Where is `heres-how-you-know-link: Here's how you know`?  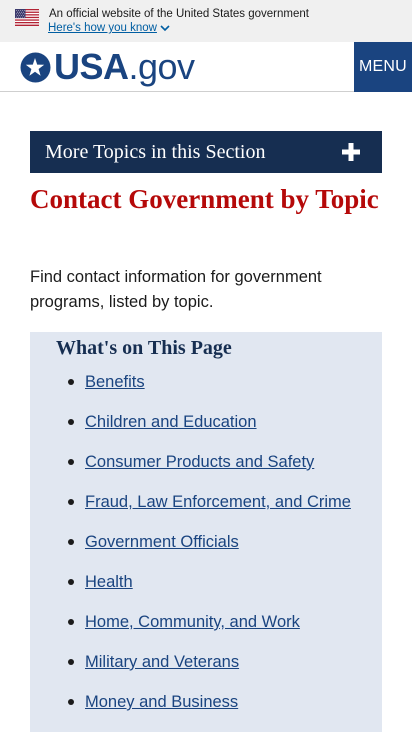 heres-how-you-know-link: Here's how you know is located at coordinates (109, 28).